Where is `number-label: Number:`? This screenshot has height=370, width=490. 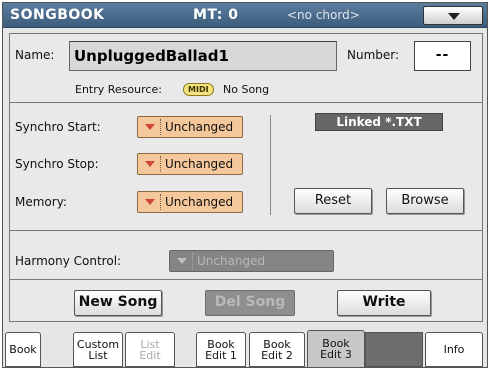
number-label: Number: is located at coordinates (373, 55).